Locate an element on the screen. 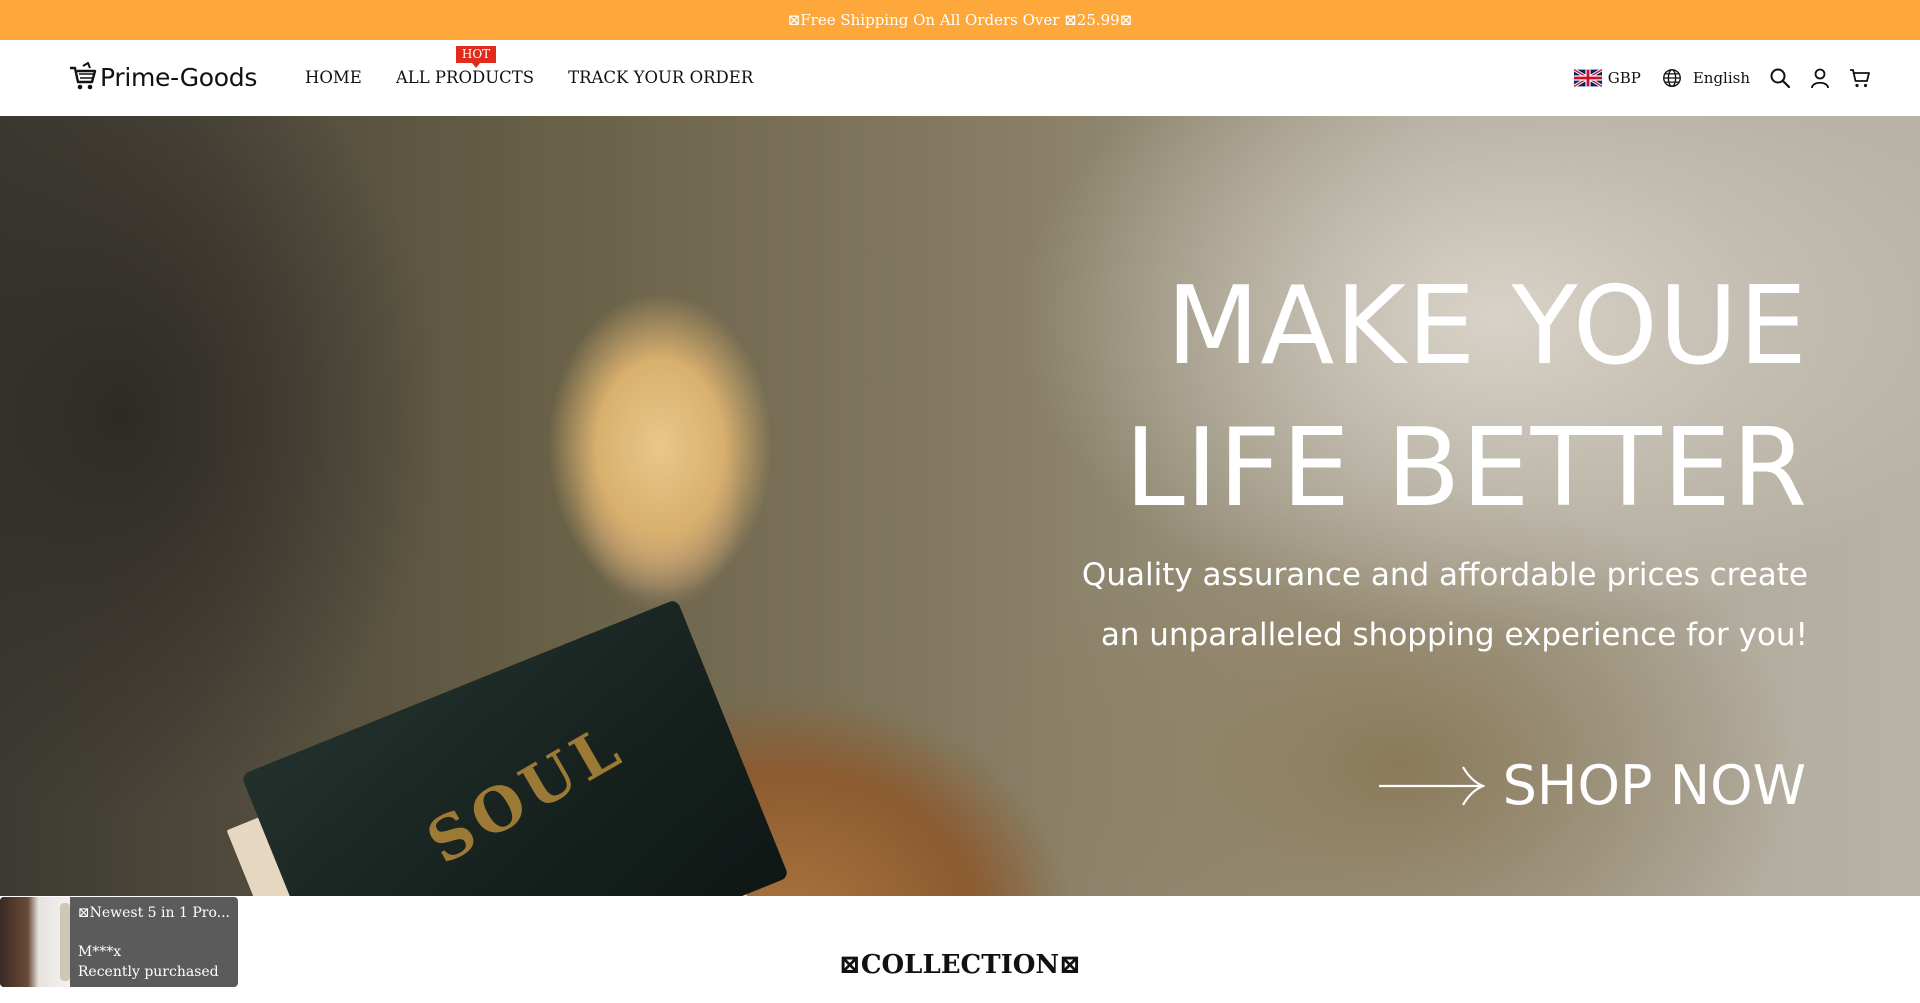 Image resolution: width=1920 pixels, height=1003 pixels. nav-track-order: TRACK YOUR ORDER is located at coordinates (660, 77).